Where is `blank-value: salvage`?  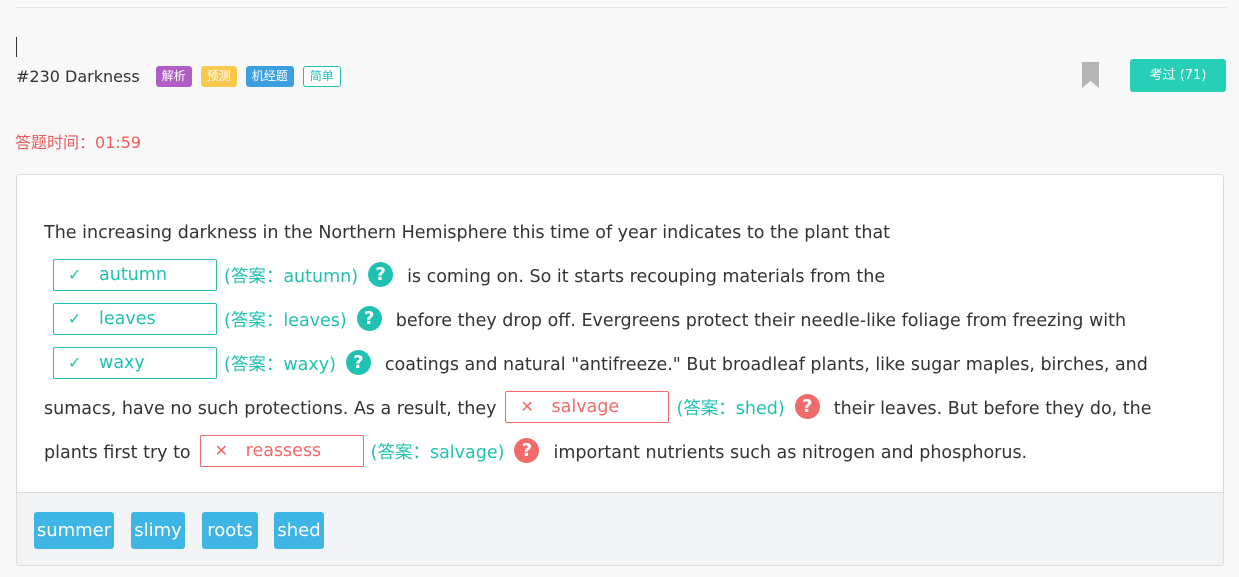
blank-value: salvage is located at coordinates (585, 407).